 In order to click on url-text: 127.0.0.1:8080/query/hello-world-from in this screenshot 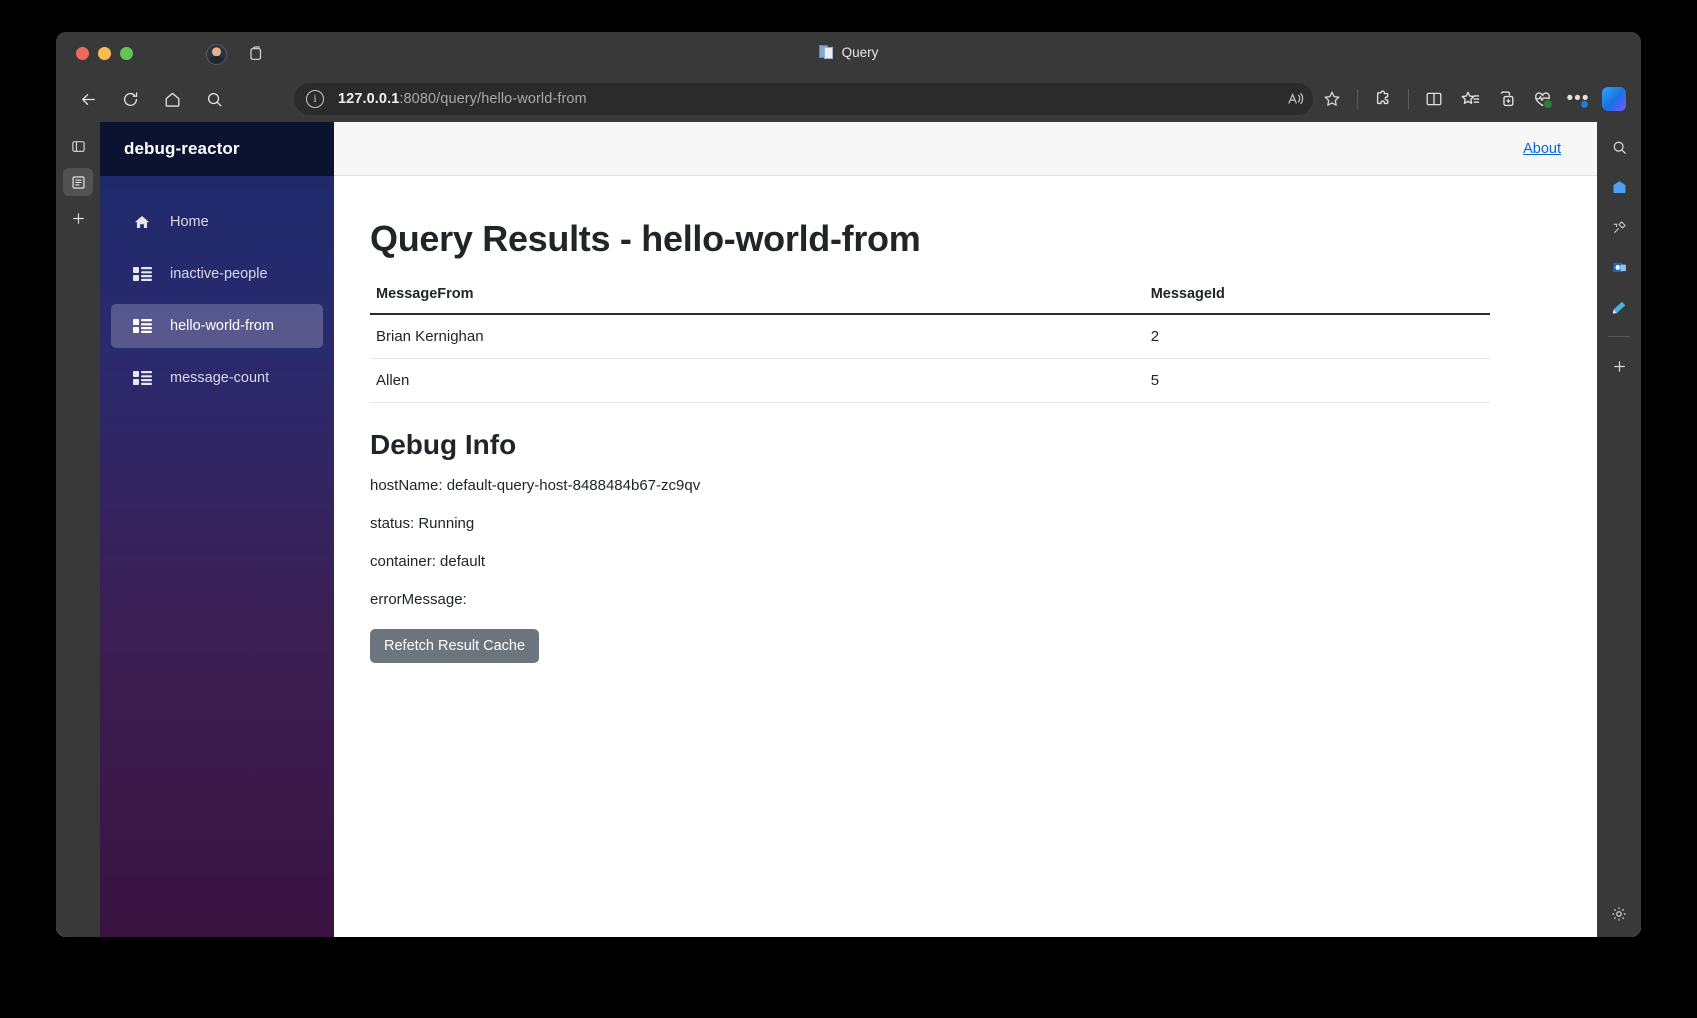, I will do `click(462, 99)`.